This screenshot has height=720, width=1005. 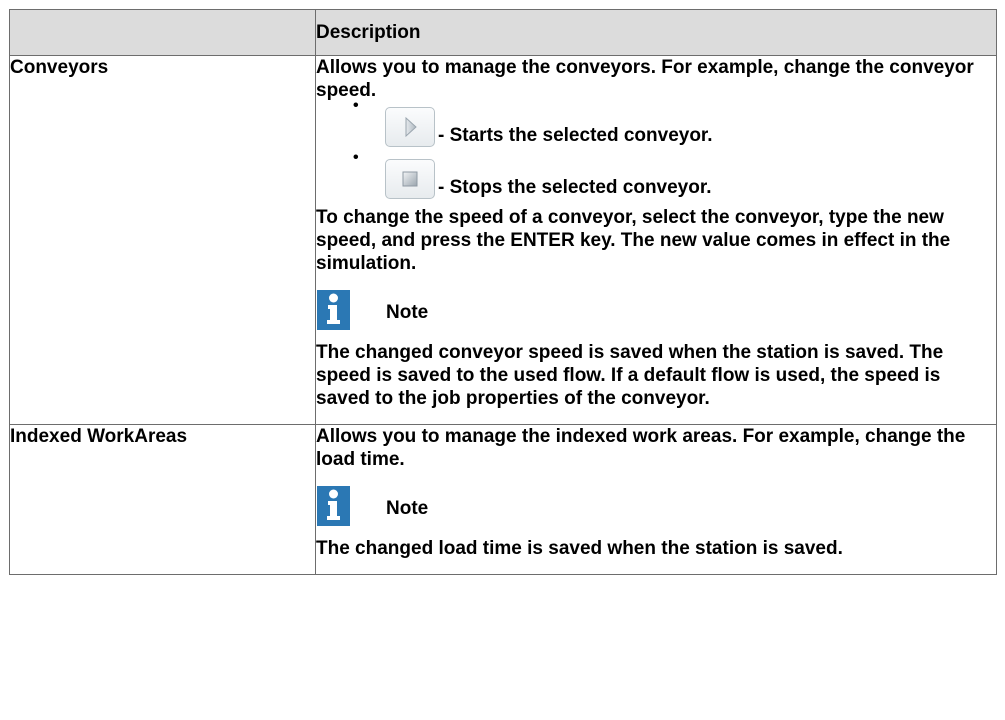 I want to click on table-header-row: Description, so click(x=503, y=32).